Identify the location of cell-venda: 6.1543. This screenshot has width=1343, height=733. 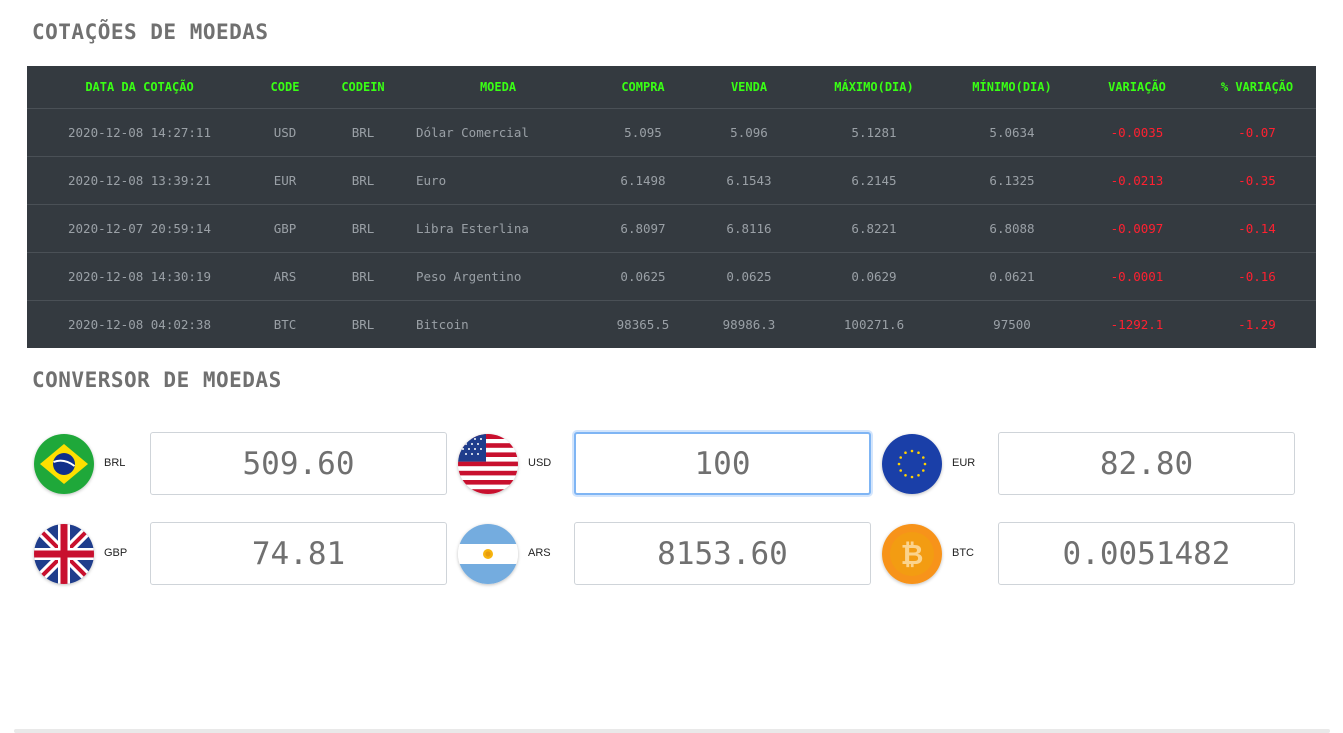
(749, 180).